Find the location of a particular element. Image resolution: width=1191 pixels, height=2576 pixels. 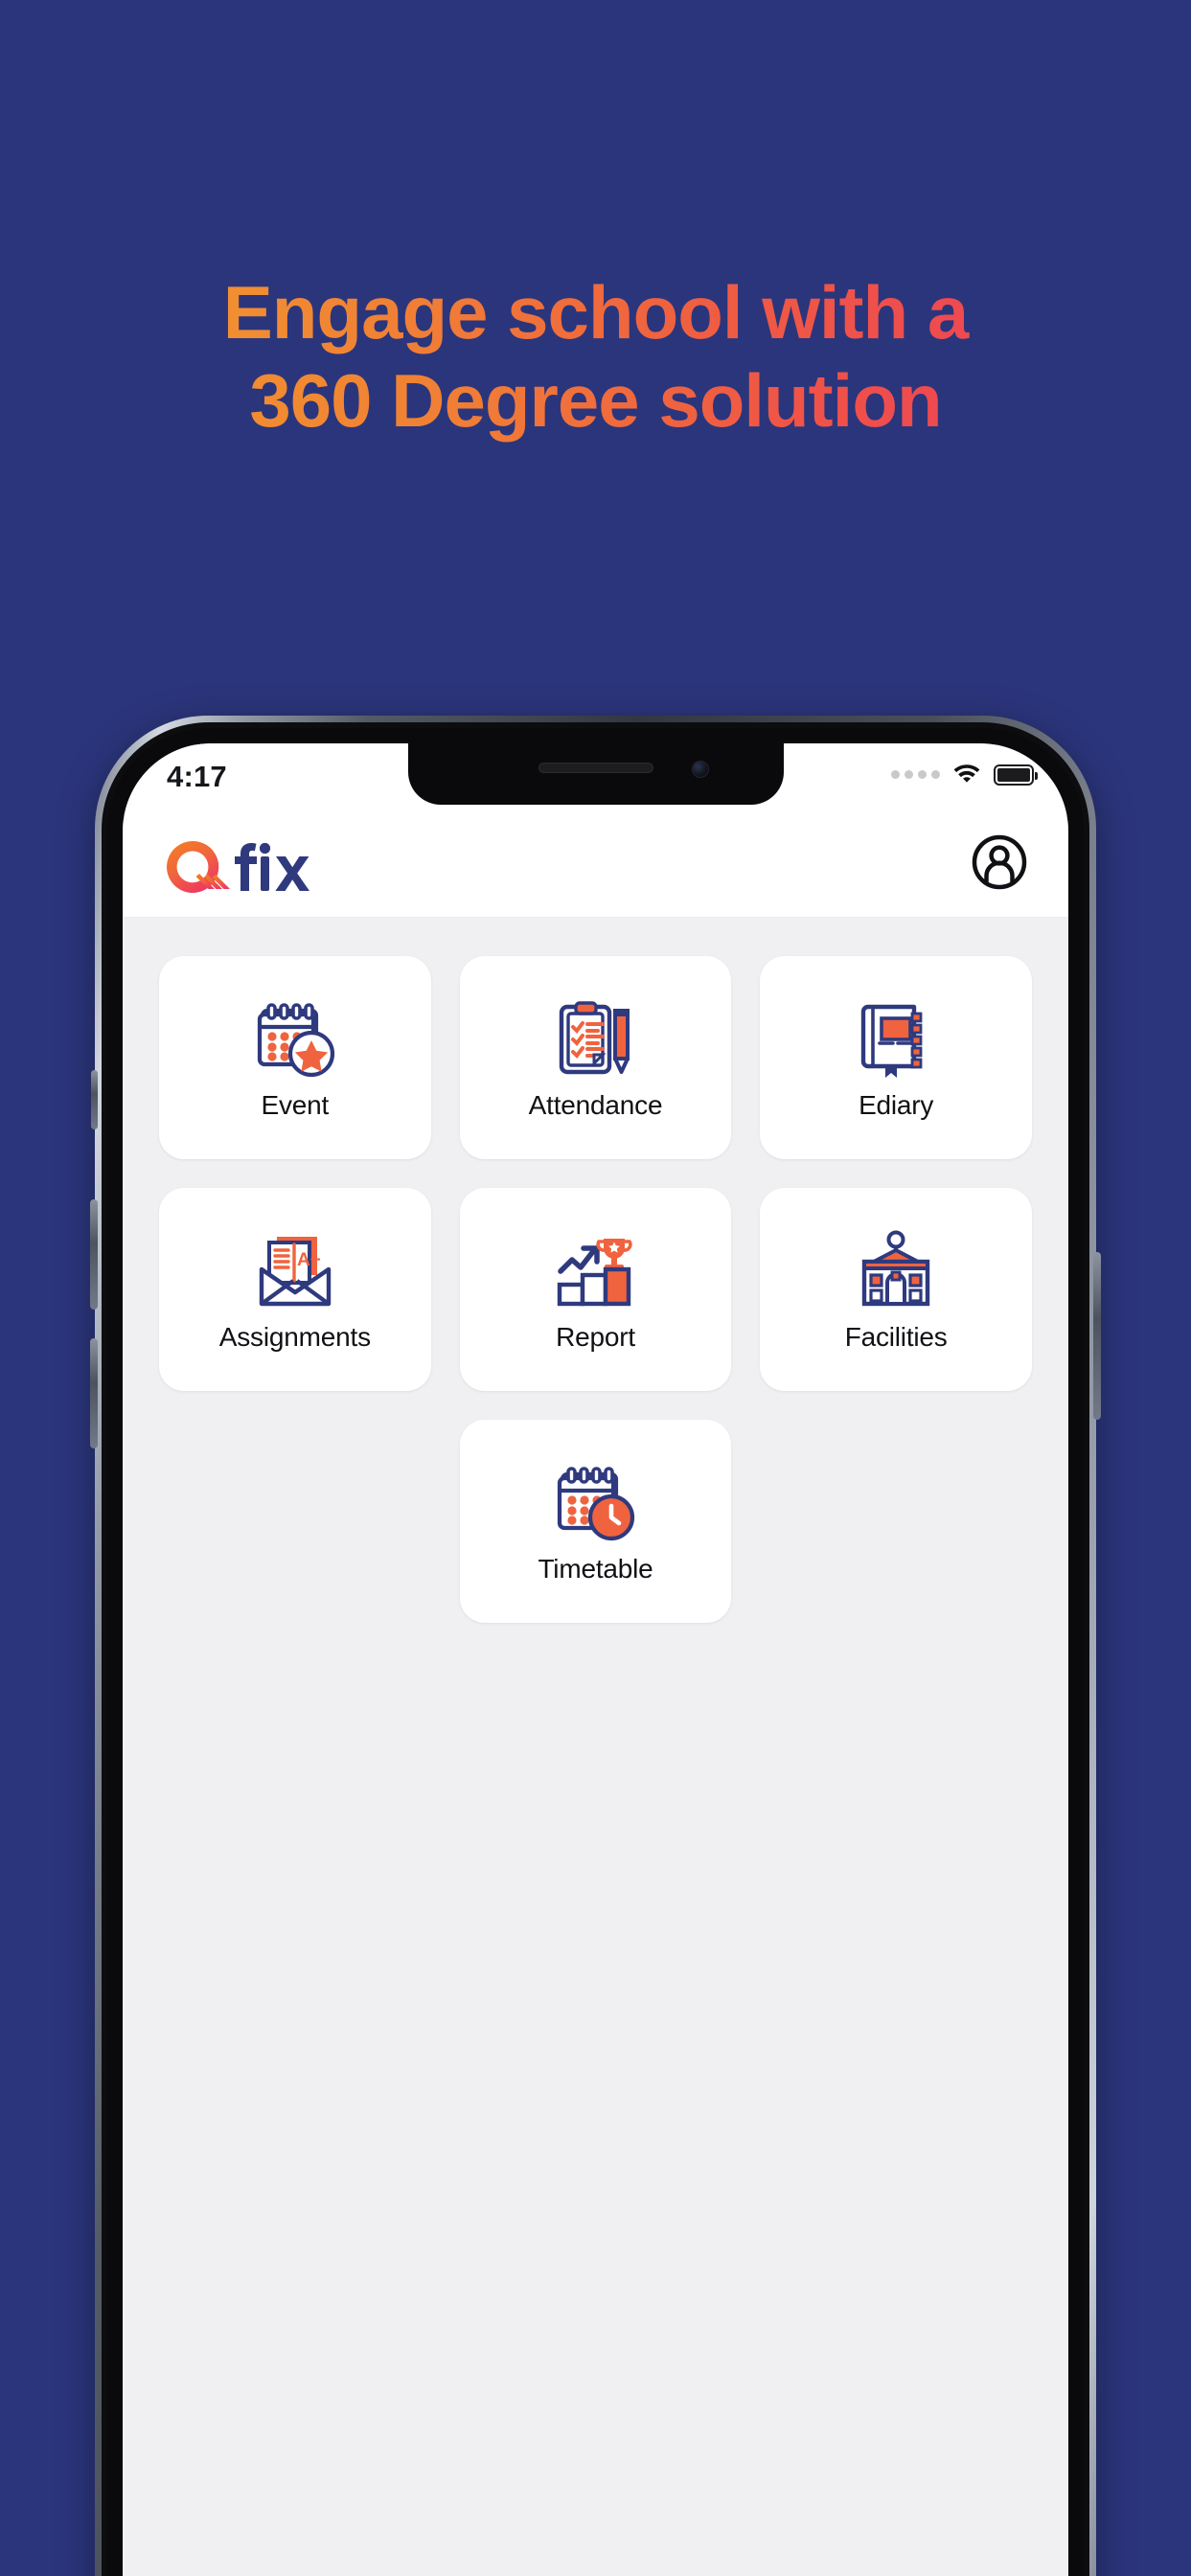

tile-label: Assignments is located at coordinates (294, 1337).